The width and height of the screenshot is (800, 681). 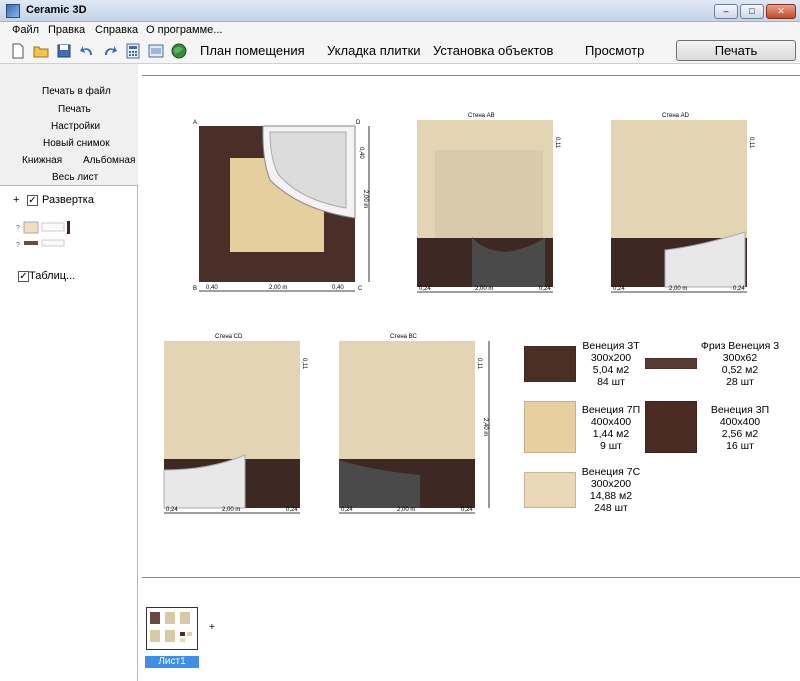 What do you see at coordinates (611, 508) in the screenshot?
I see `tile-count: 248 шт` at bounding box center [611, 508].